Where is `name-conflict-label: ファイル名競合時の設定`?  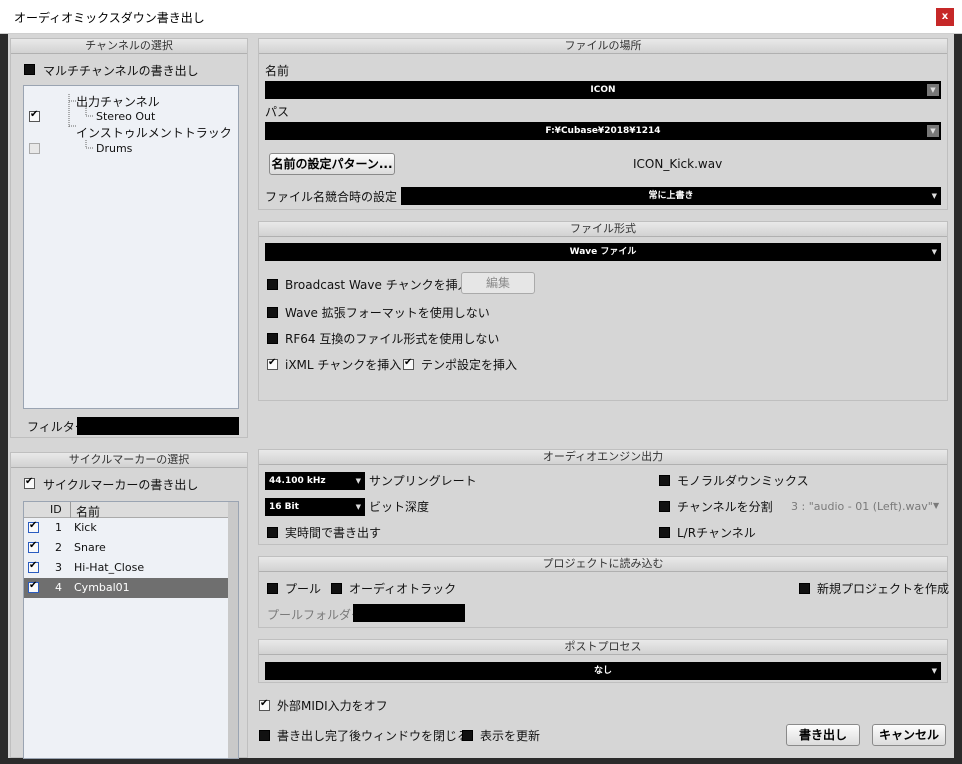
name-conflict-label: ファイル名競合時の設定 is located at coordinates (331, 197).